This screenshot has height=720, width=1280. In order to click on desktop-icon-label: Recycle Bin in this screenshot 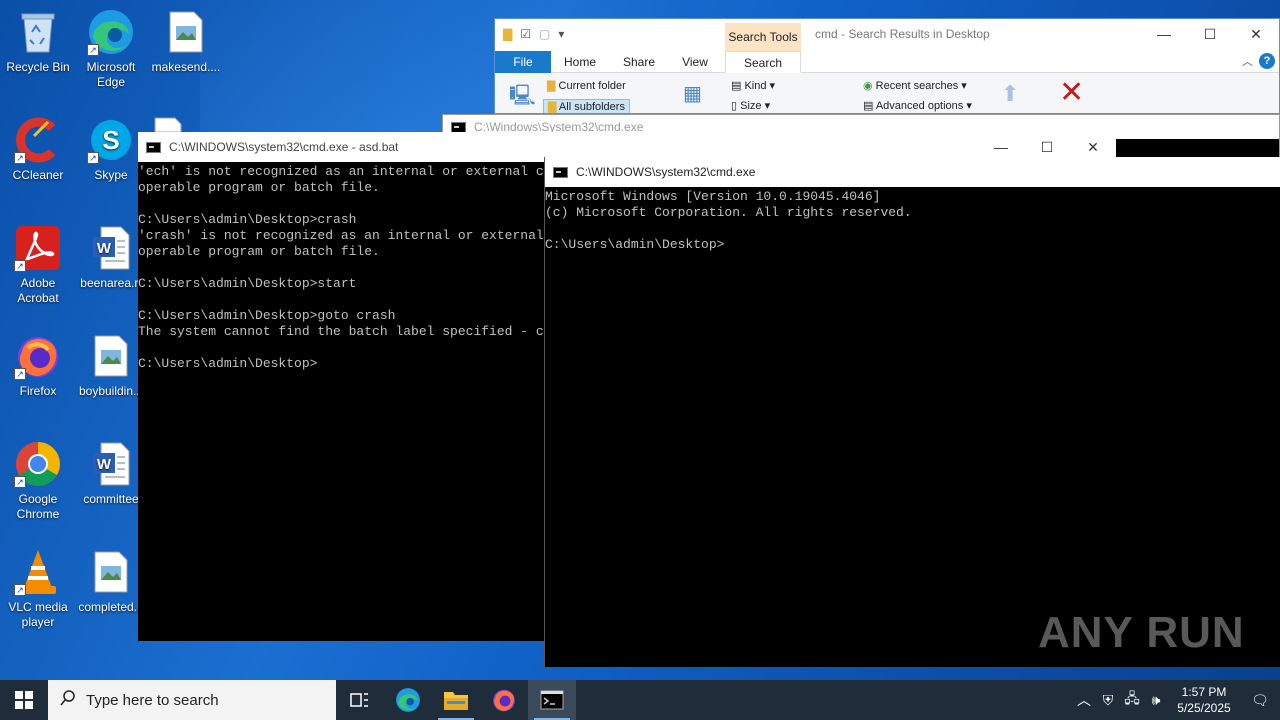, I will do `click(38, 67)`.